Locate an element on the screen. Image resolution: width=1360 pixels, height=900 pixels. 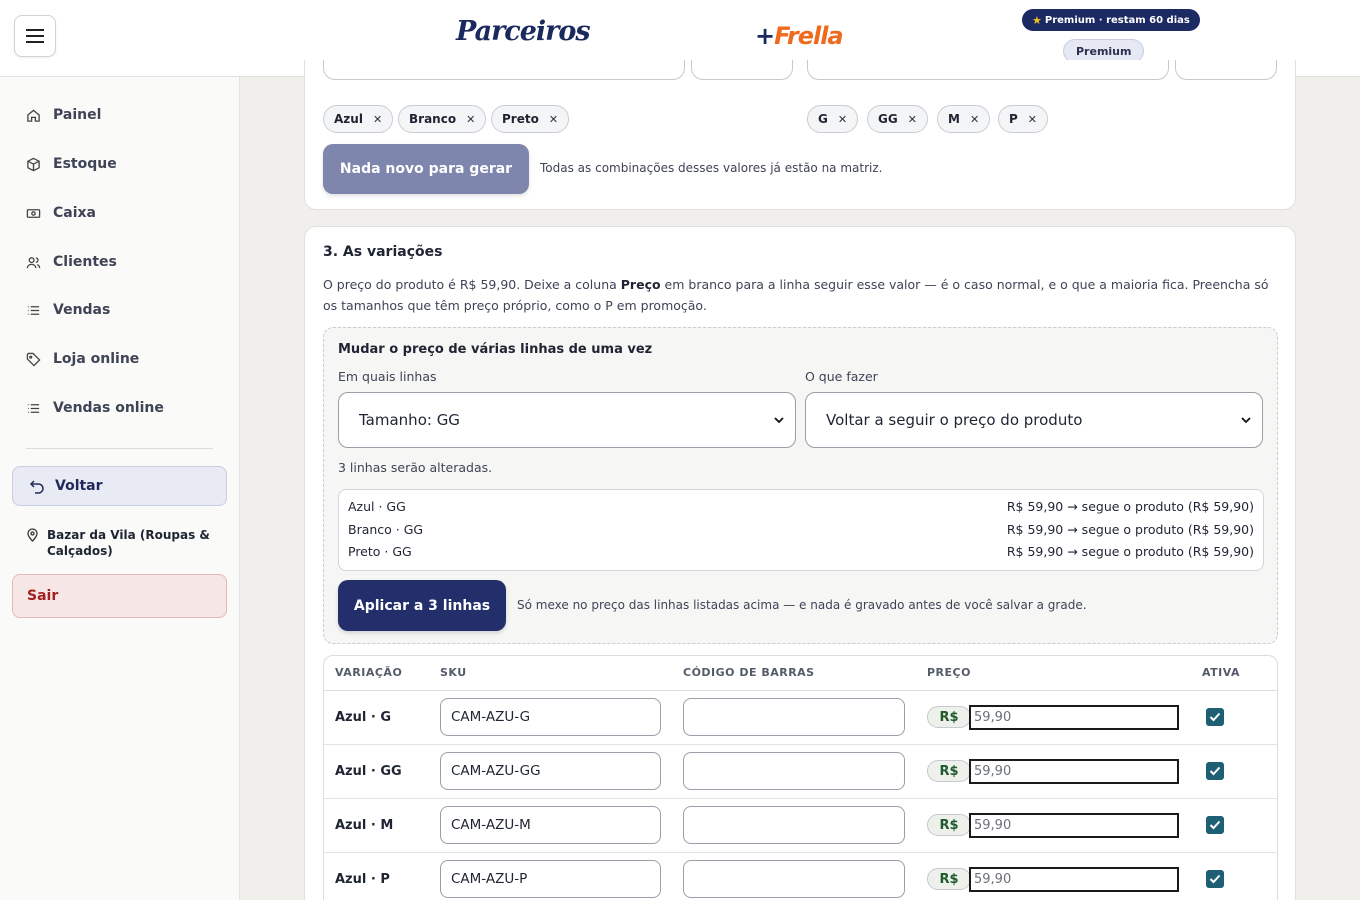
size-values-input is located at coordinates (988, 70).